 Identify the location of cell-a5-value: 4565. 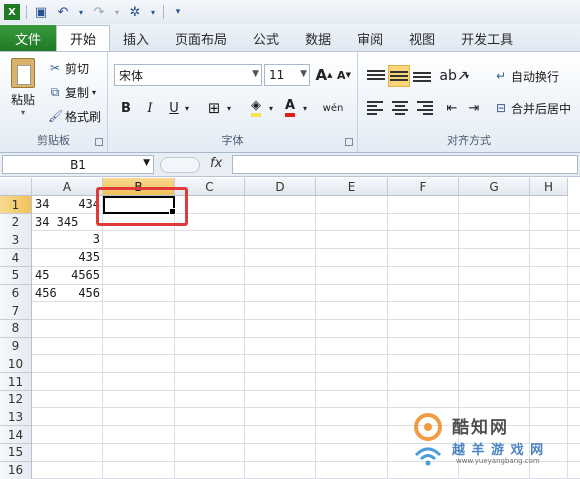
(85, 275).